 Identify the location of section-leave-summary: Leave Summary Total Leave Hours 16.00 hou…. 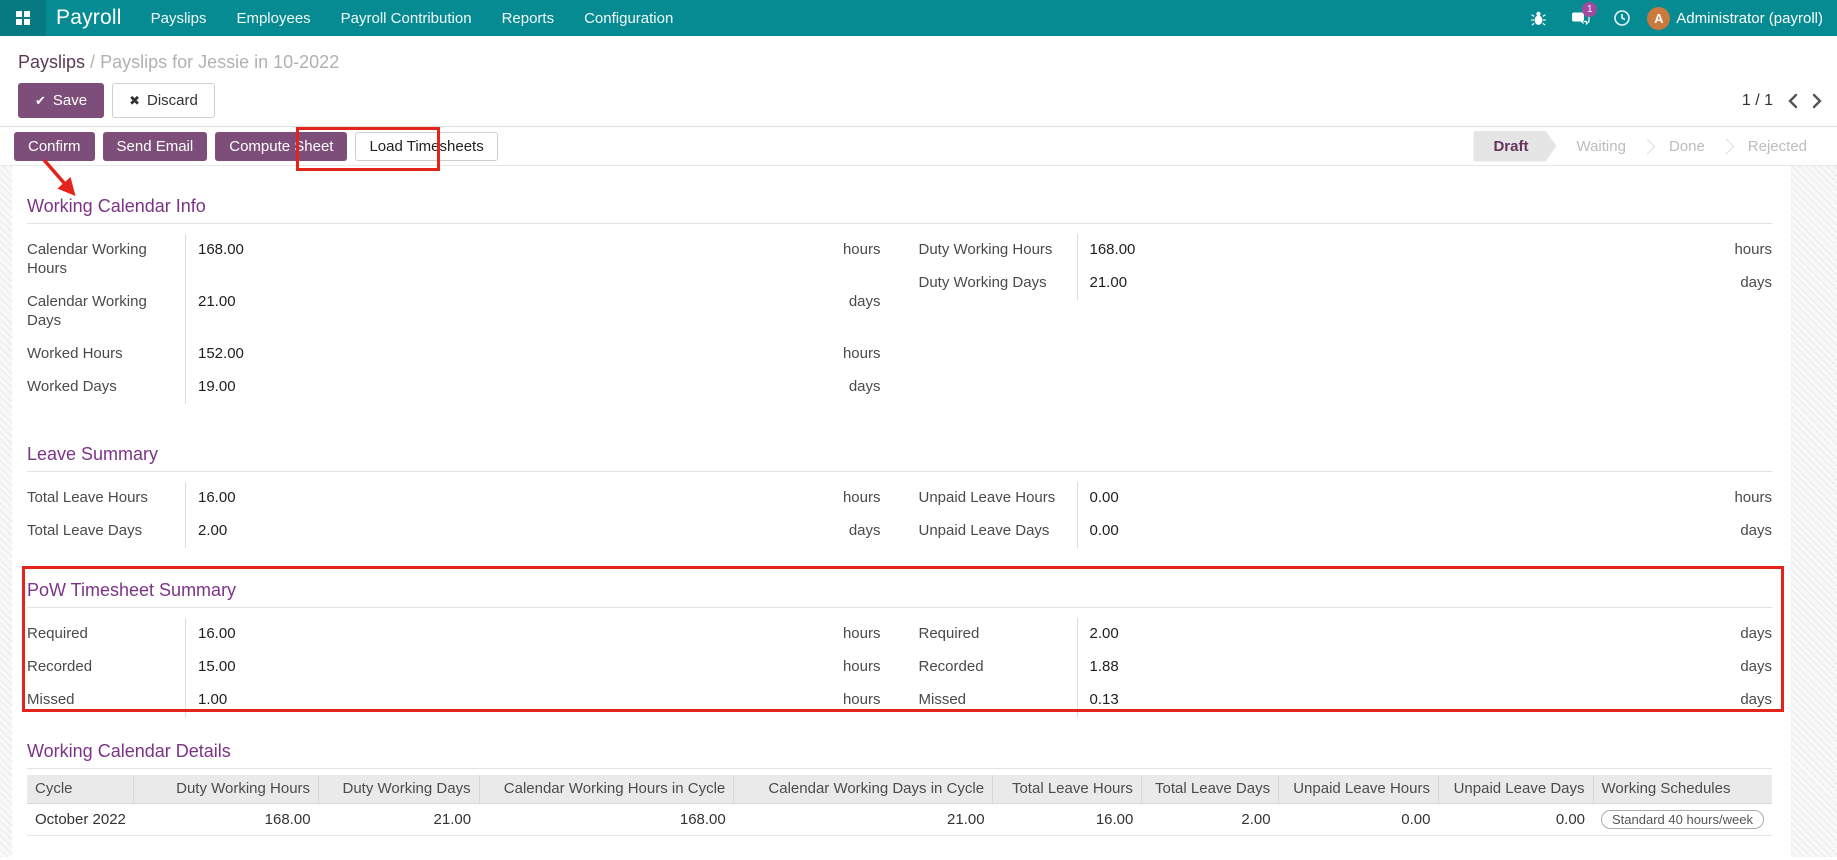
(899, 496).